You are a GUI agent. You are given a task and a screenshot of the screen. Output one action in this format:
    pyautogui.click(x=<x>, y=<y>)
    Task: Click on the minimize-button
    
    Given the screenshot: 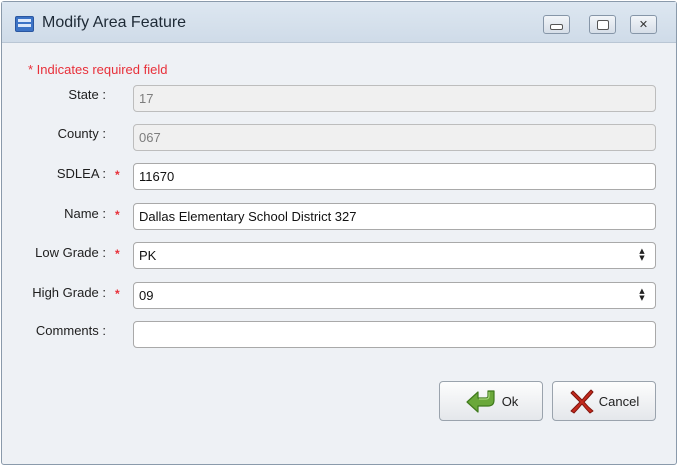 What is the action you would take?
    pyautogui.click(x=556, y=24)
    